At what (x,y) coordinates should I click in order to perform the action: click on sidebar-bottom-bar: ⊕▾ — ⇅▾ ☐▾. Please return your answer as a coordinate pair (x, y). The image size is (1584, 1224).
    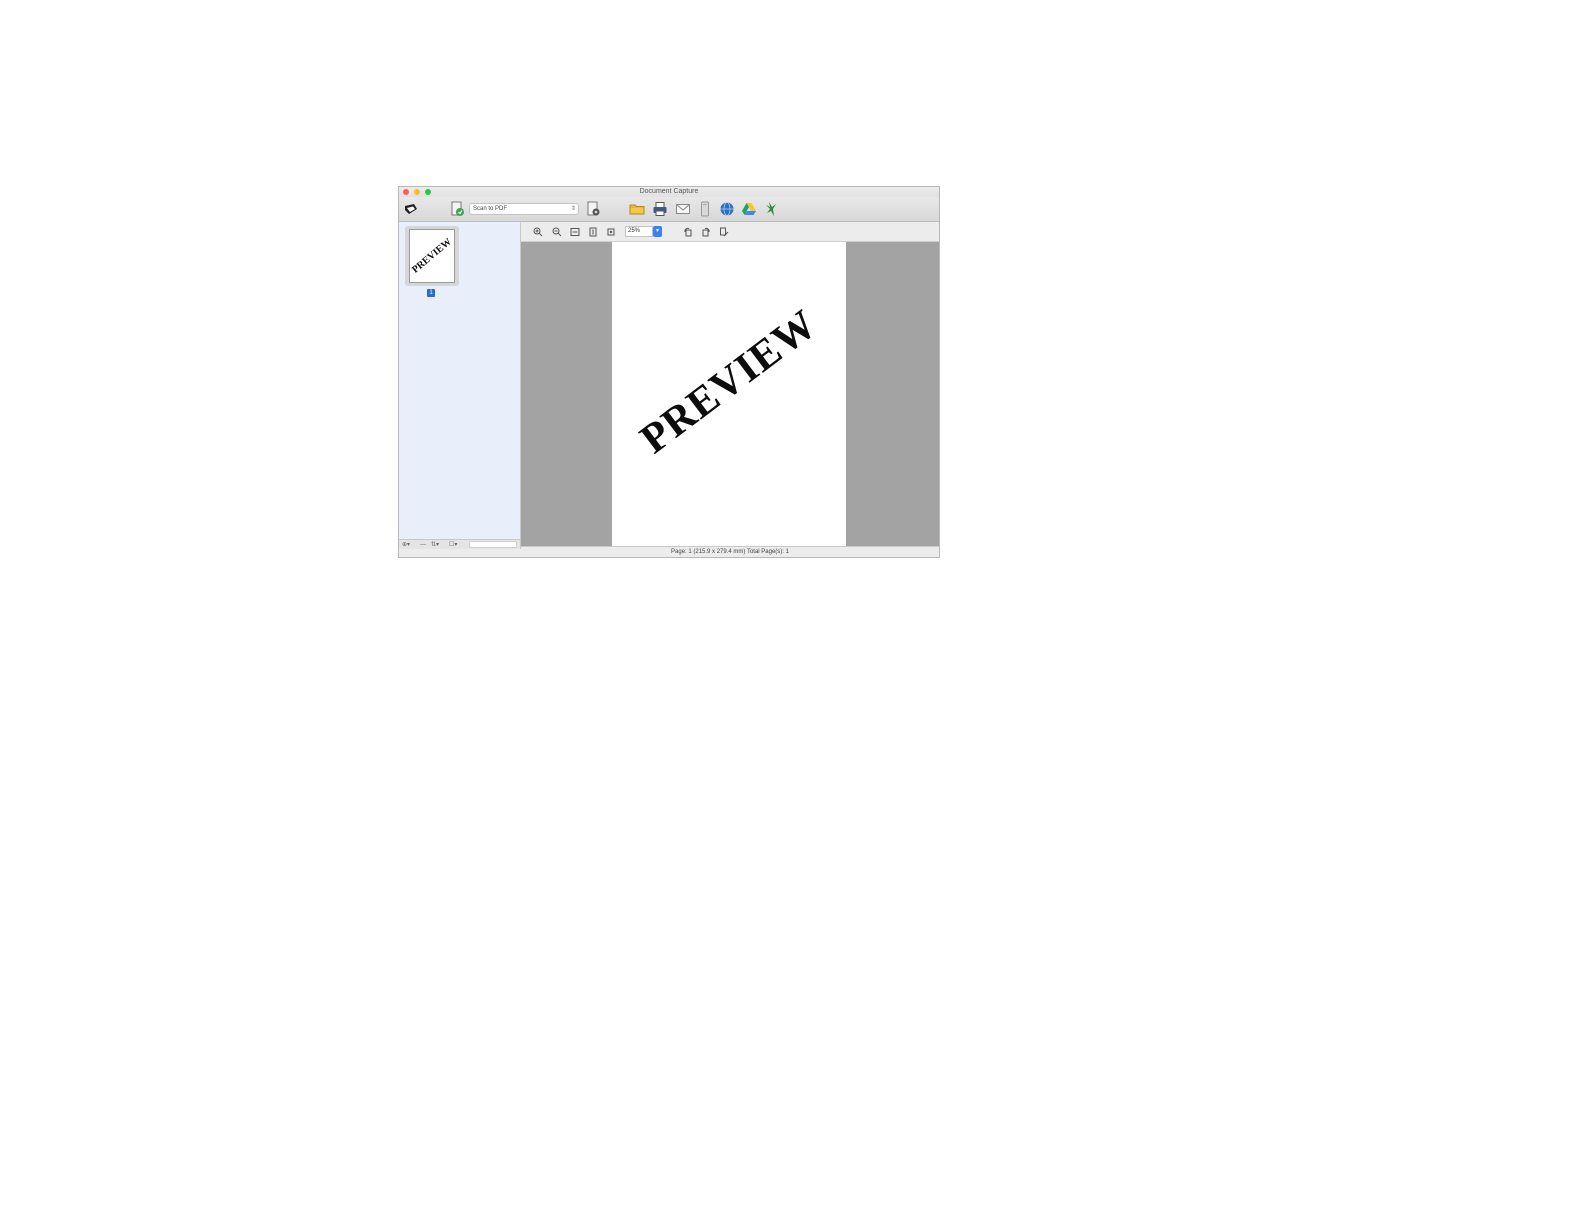
    Looking at the image, I should click on (460, 544).